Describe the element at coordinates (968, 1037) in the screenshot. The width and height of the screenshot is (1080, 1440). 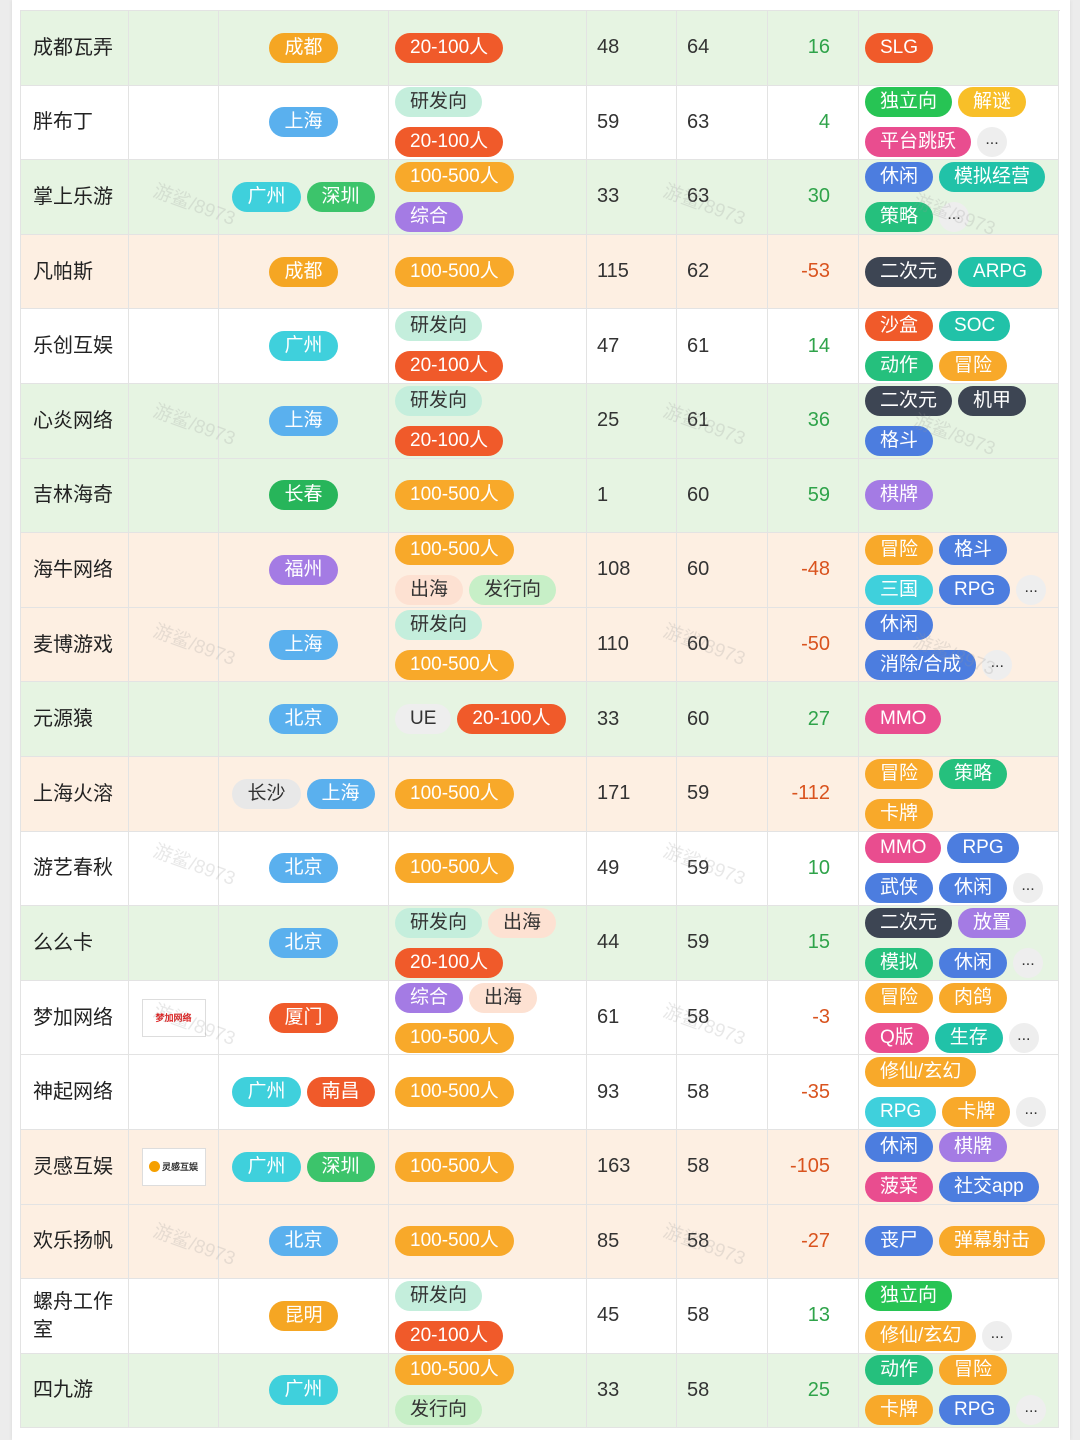
I see `tag-pill: 生存` at that location.